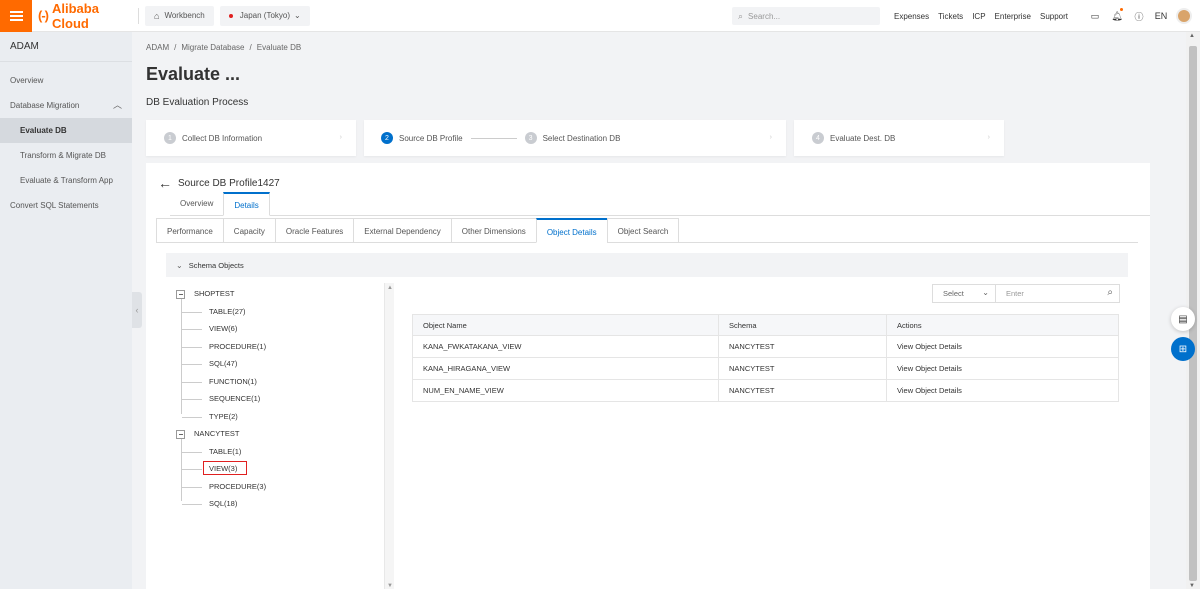  What do you see at coordinates (238, 486) in the screenshot?
I see `tree-leaf-label: PROCEDURE(3)` at bounding box center [238, 486].